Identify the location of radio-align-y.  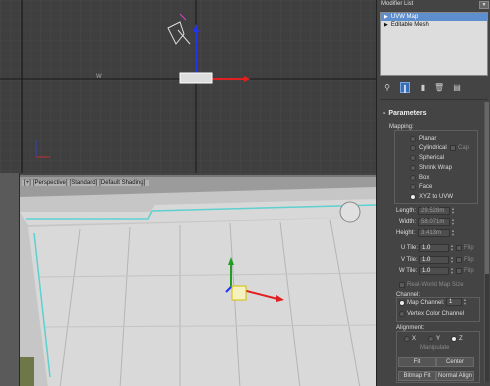
(431, 339).